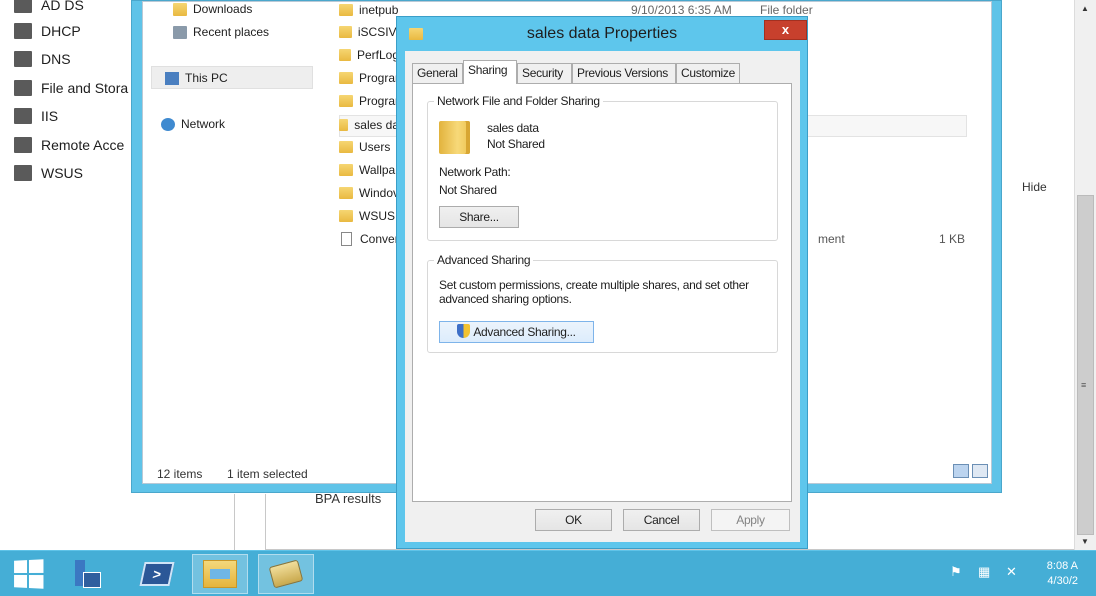  Describe the element at coordinates (23, 88) in the screenshot. I see `file-storage-icon` at that location.